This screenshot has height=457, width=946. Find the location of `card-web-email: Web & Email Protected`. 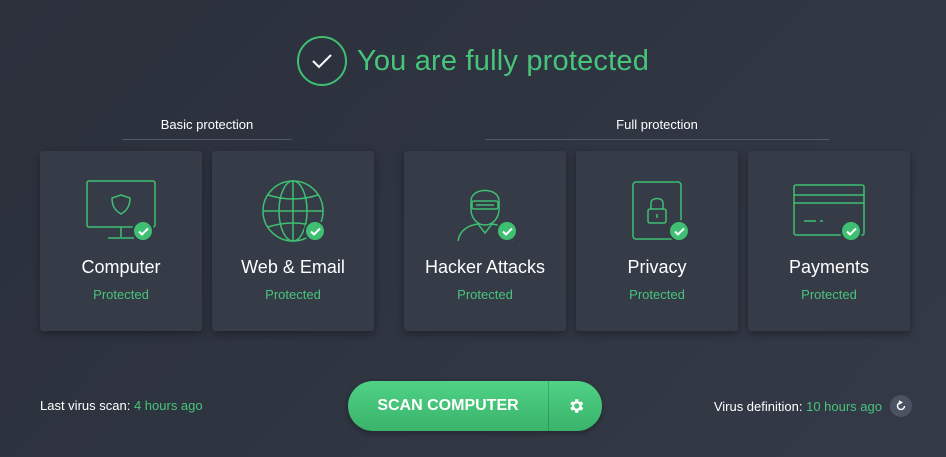

card-web-email: Web & Email Protected is located at coordinates (293, 241).